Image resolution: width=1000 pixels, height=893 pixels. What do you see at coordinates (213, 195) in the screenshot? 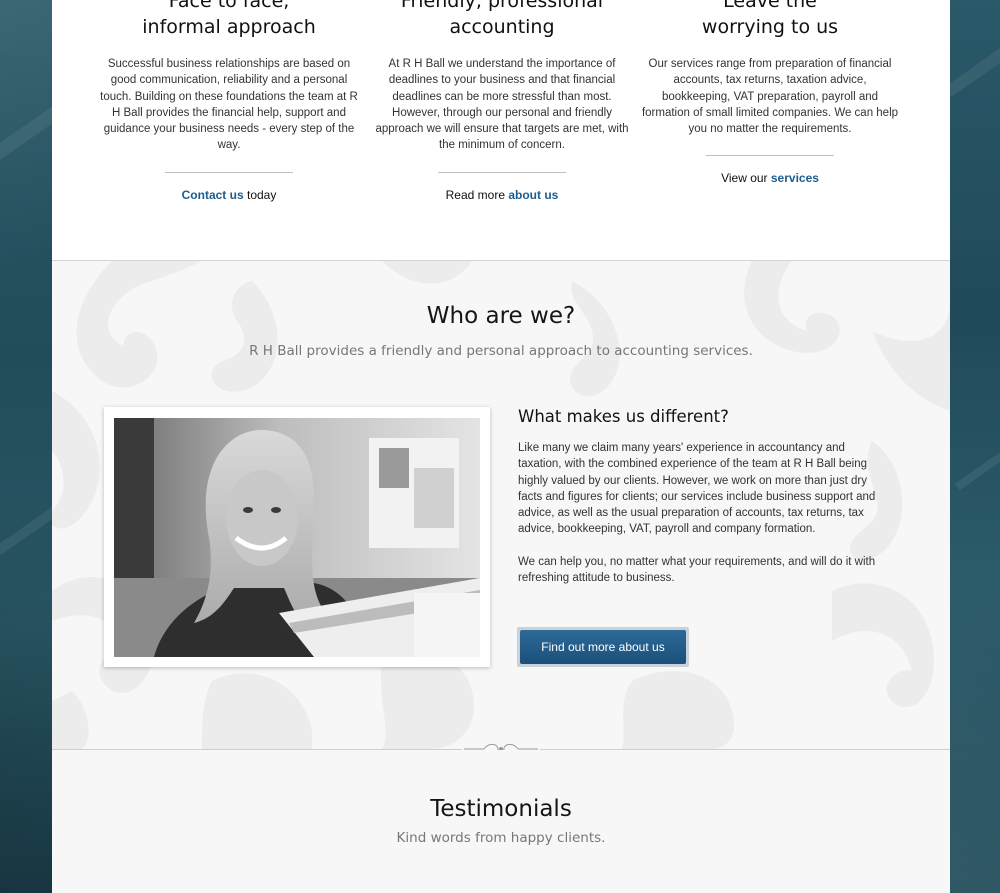
I see `contact-us-link: Contact us` at bounding box center [213, 195].